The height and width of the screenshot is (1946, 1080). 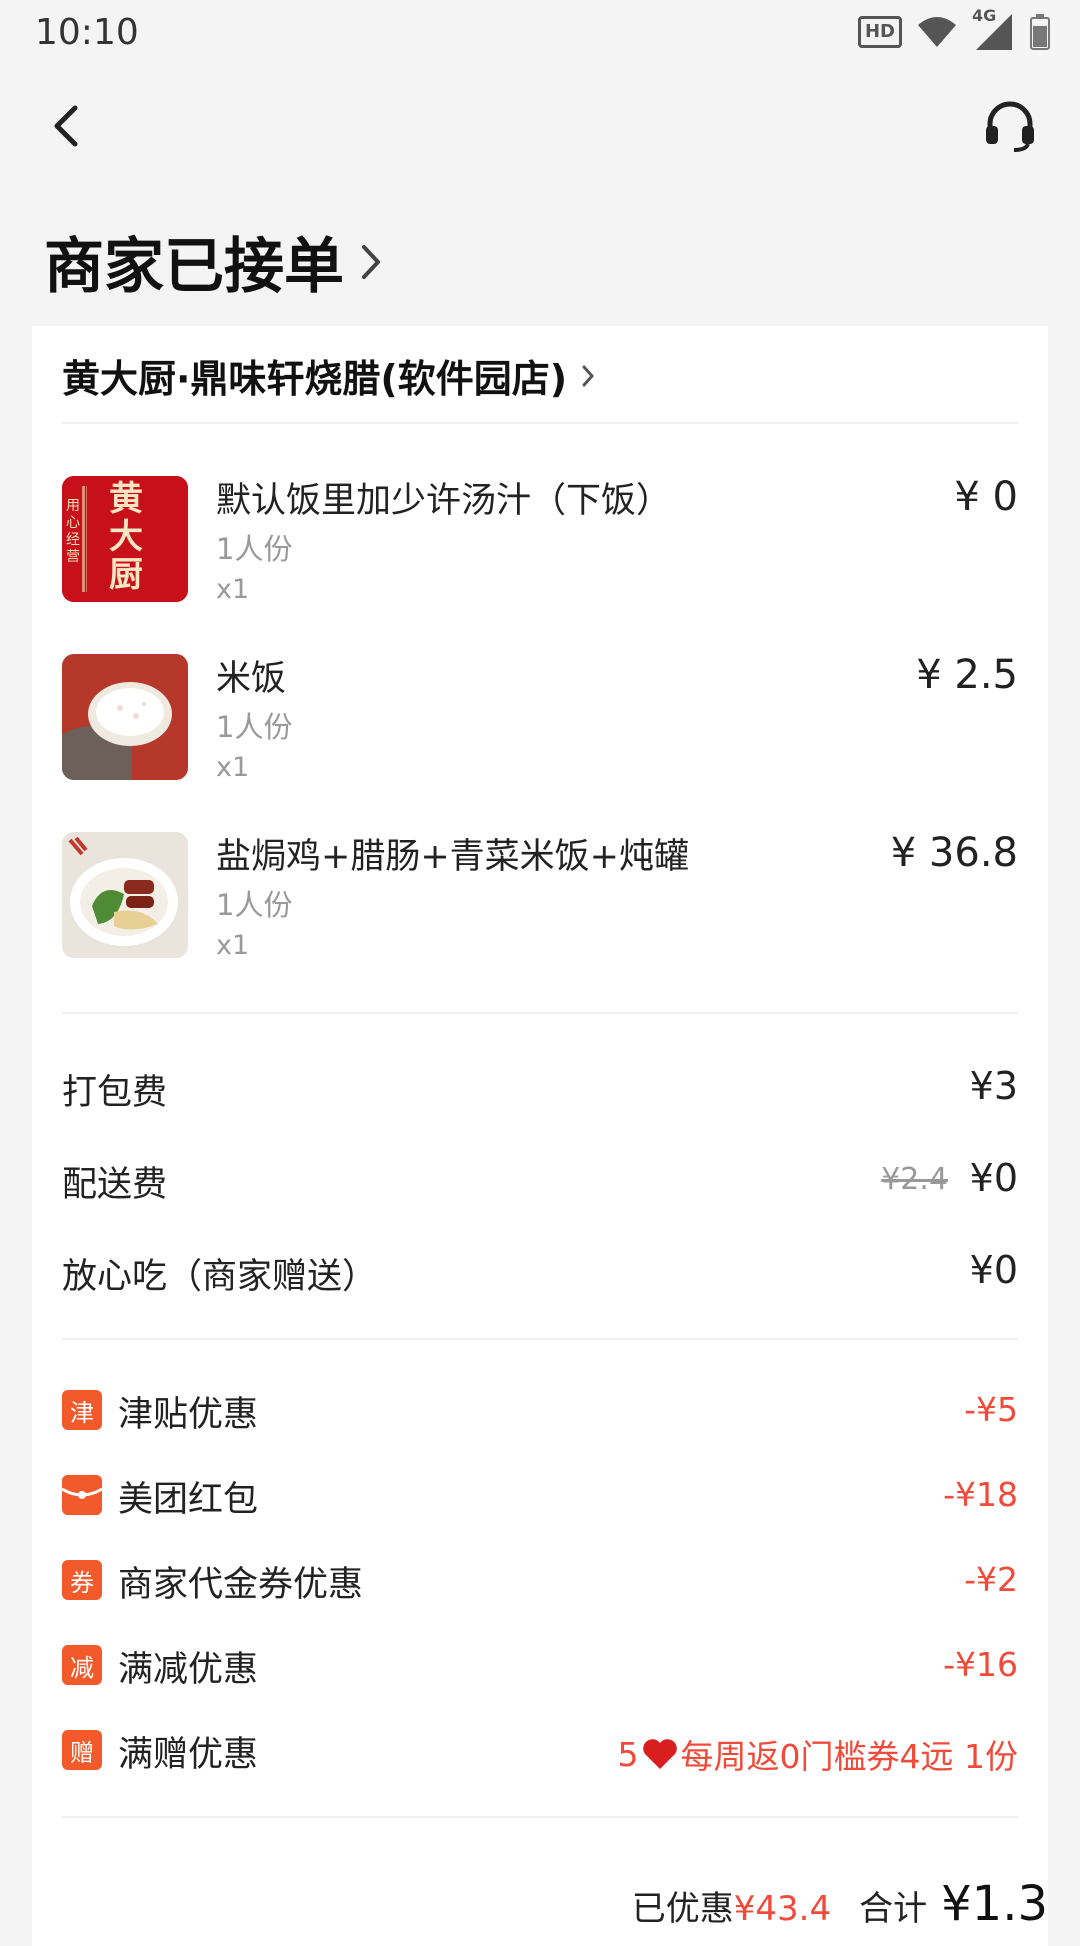 I want to click on chicken-rice-image, so click(x=125, y=895).